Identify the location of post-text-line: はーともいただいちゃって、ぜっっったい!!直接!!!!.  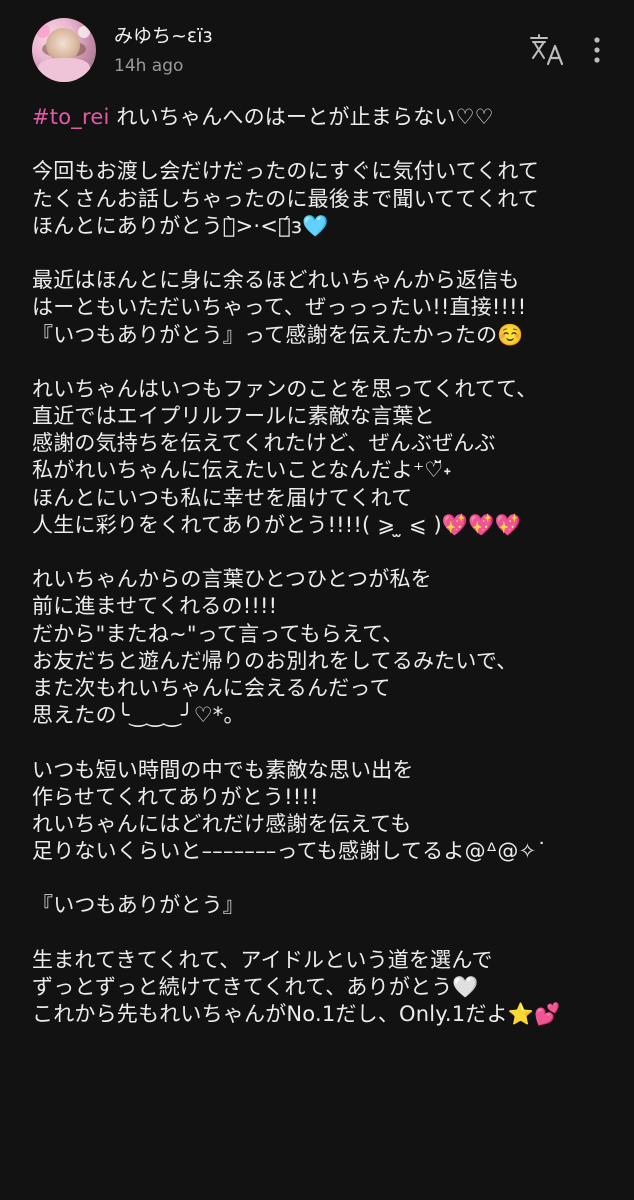
(279, 307).